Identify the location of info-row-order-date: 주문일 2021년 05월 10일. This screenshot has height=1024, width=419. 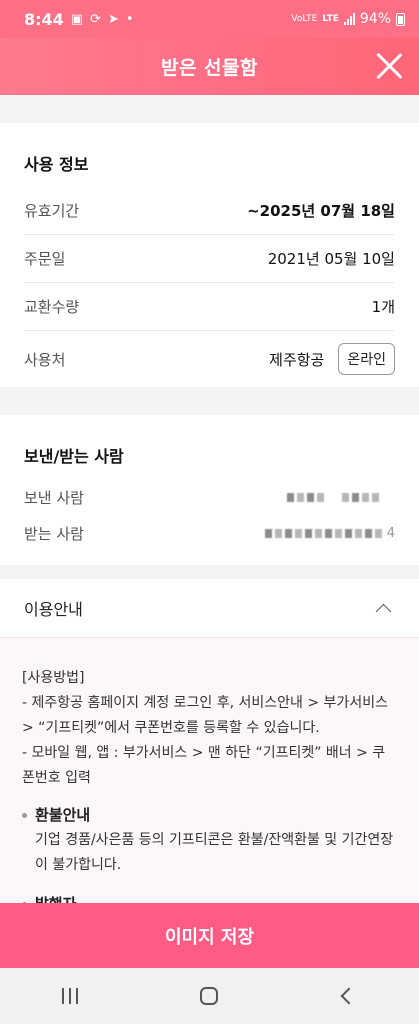
(209, 259).